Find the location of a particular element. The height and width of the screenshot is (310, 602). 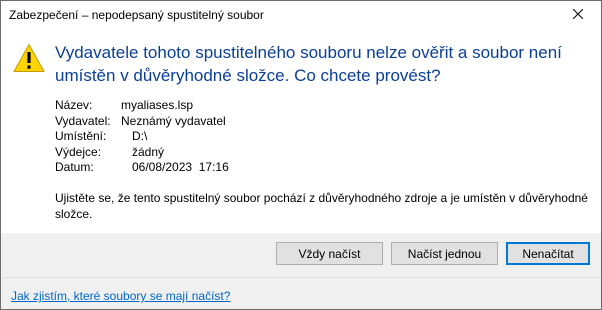

detail-row-name: Název: myaliases.lsp is located at coordinates (142, 106).